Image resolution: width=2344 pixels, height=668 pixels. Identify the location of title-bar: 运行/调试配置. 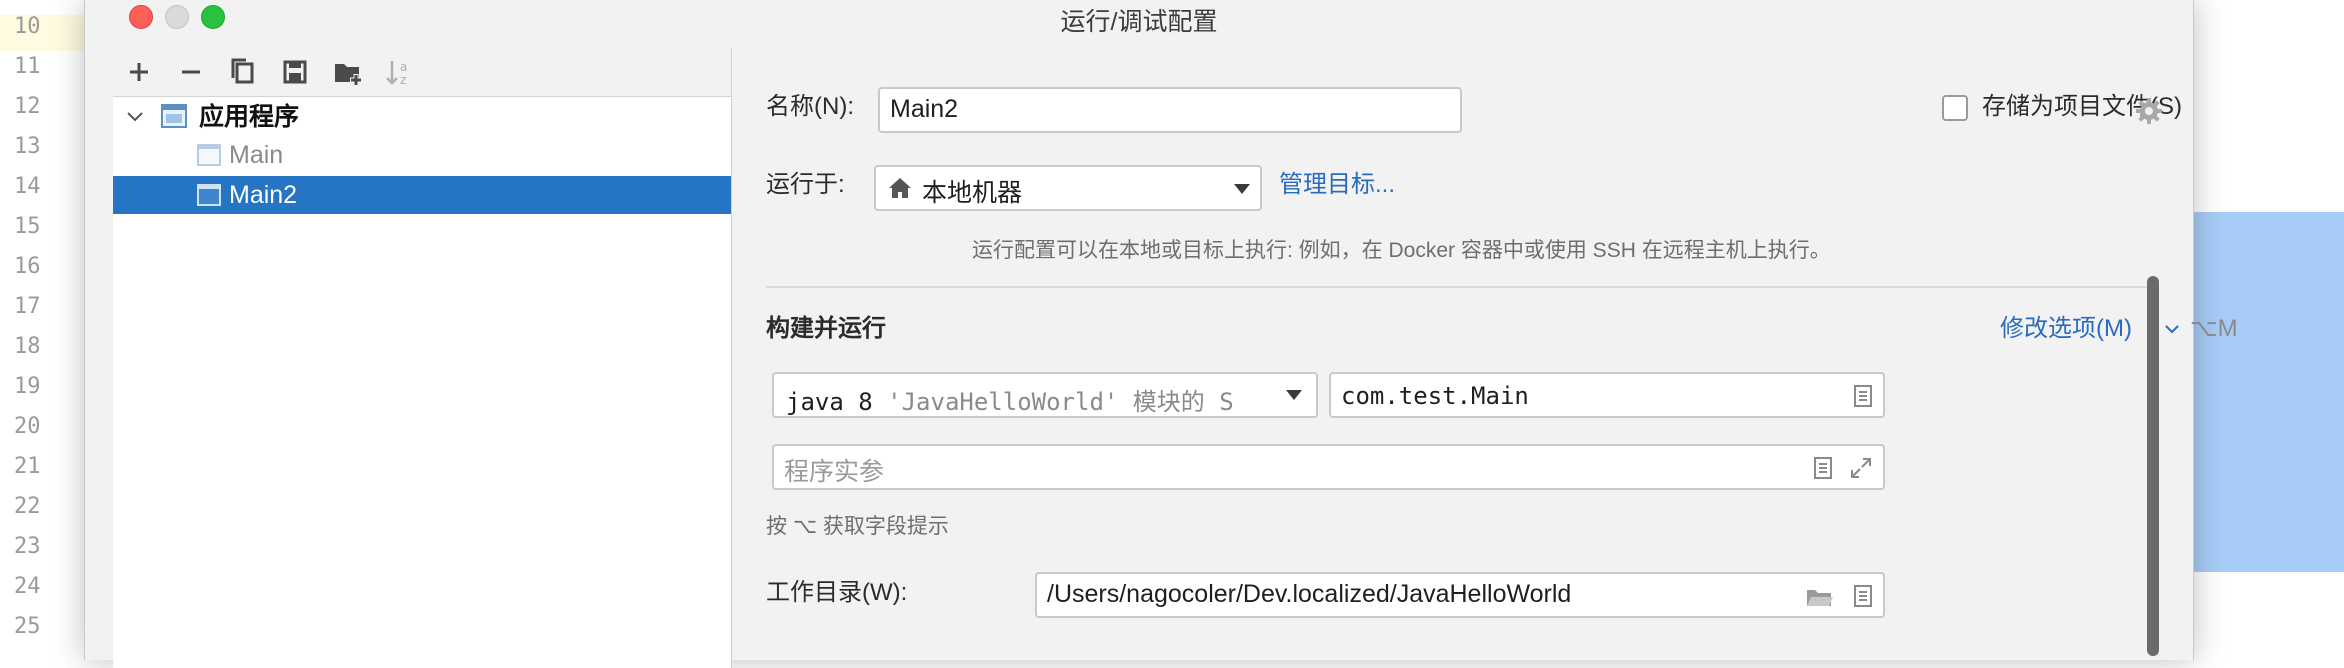
(1139, 18).